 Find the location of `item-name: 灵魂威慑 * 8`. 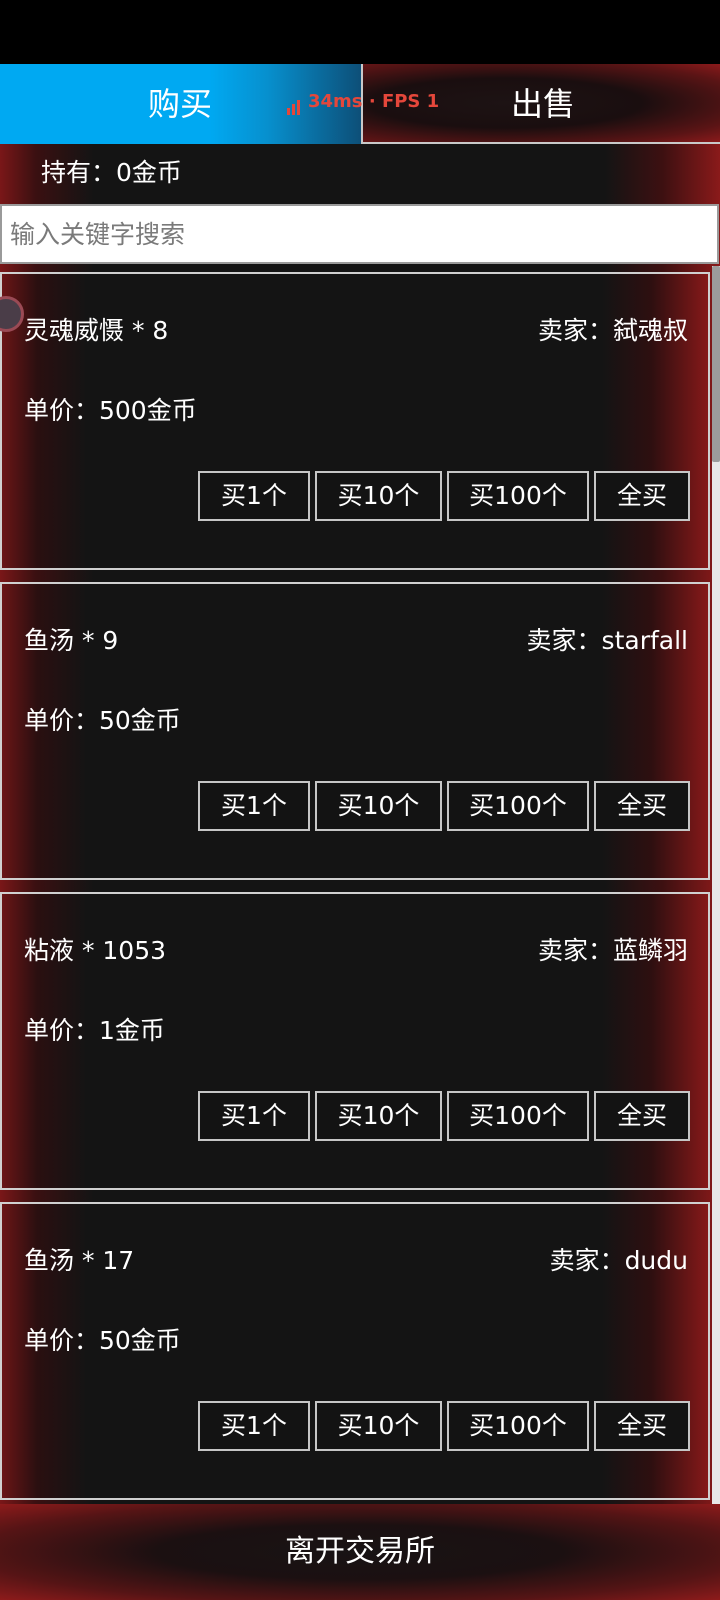

item-name: 灵魂威慑 * 8 is located at coordinates (96, 330).